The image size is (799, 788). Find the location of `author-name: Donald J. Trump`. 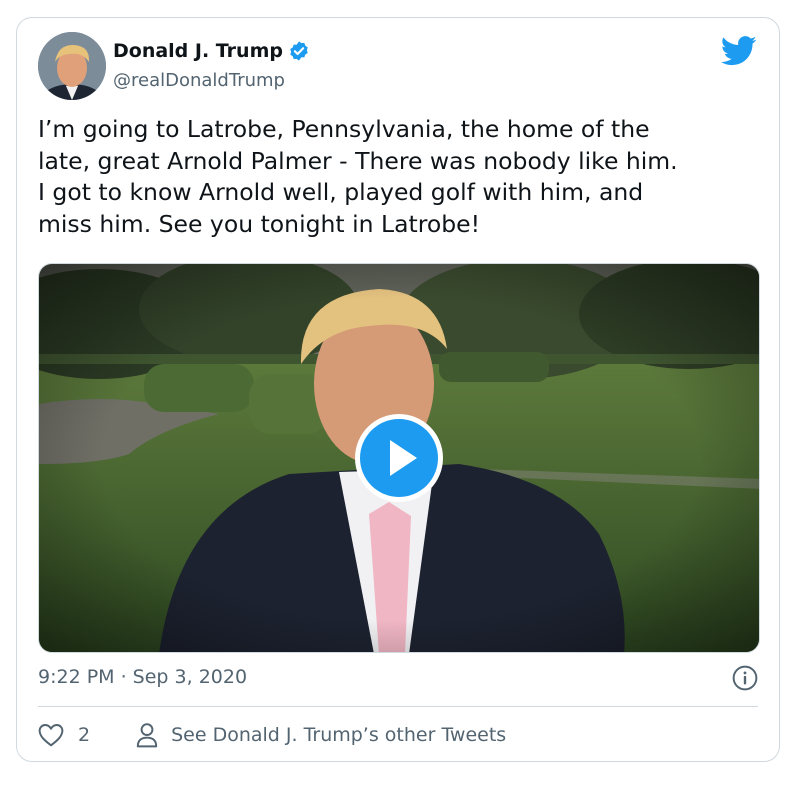

author-name: Donald J. Trump is located at coordinates (198, 51).